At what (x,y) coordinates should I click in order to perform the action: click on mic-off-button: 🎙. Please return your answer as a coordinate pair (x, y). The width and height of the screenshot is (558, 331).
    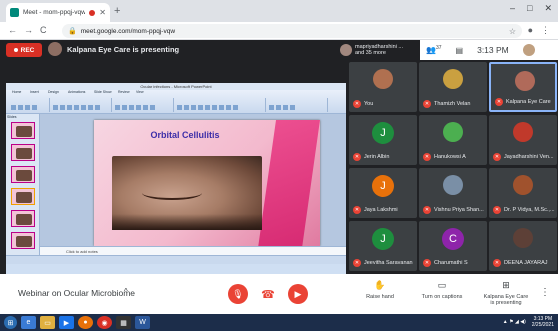
    Looking at the image, I should click on (238, 294).